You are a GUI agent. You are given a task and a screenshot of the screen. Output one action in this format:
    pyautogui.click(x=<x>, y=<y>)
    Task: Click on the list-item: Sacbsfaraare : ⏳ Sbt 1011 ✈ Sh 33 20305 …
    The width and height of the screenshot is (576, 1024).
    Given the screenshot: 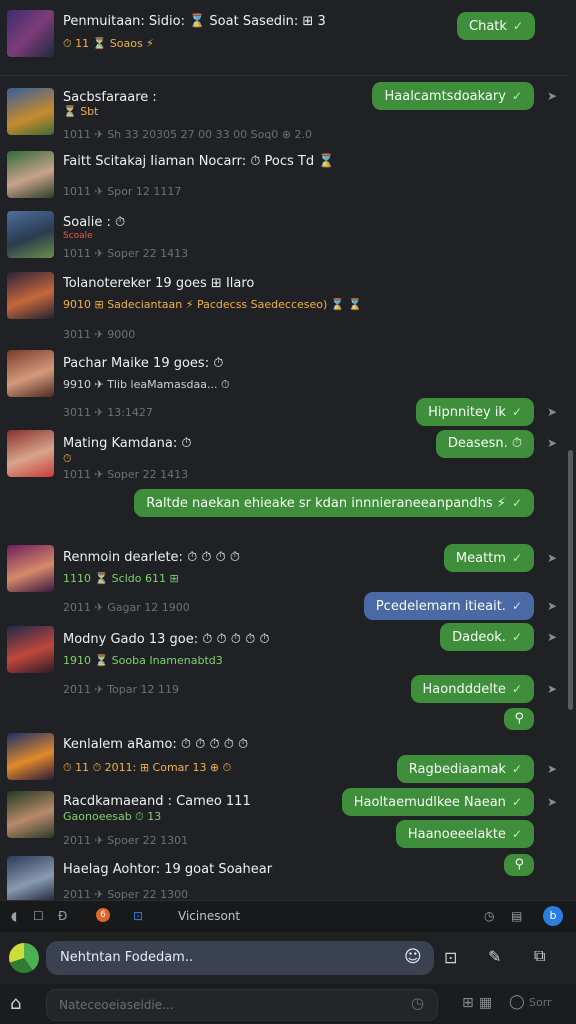 What is the action you would take?
    pyautogui.click(x=284, y=111)
    